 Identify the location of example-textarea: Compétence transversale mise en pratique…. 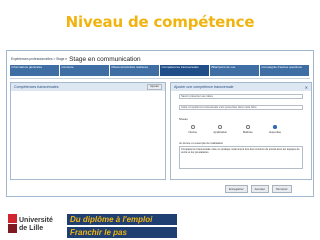
(241, 157).